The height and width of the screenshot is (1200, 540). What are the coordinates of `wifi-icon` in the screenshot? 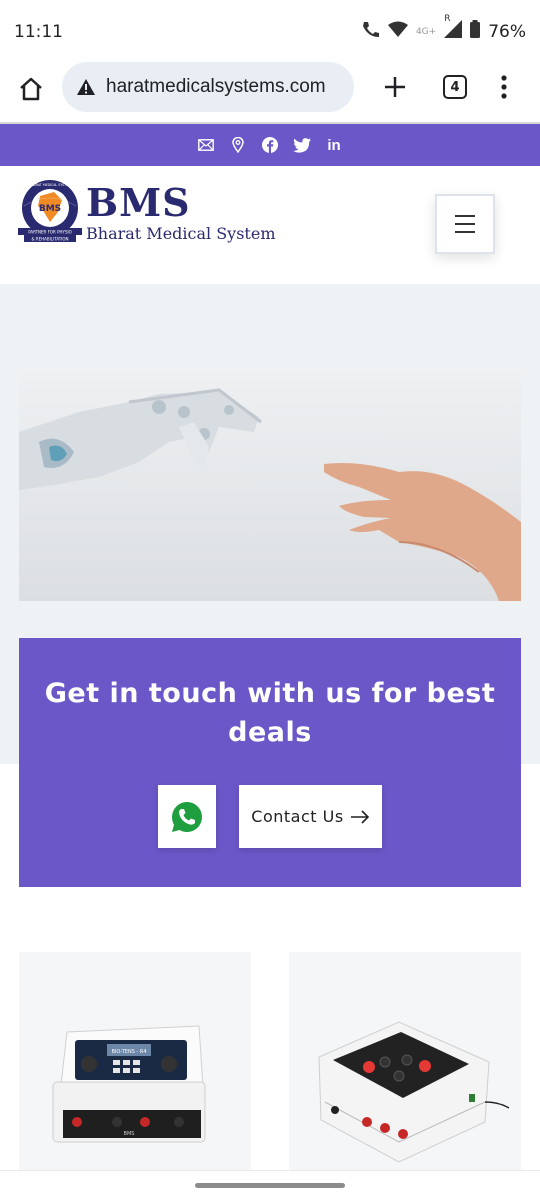 It's located at (397, 31).